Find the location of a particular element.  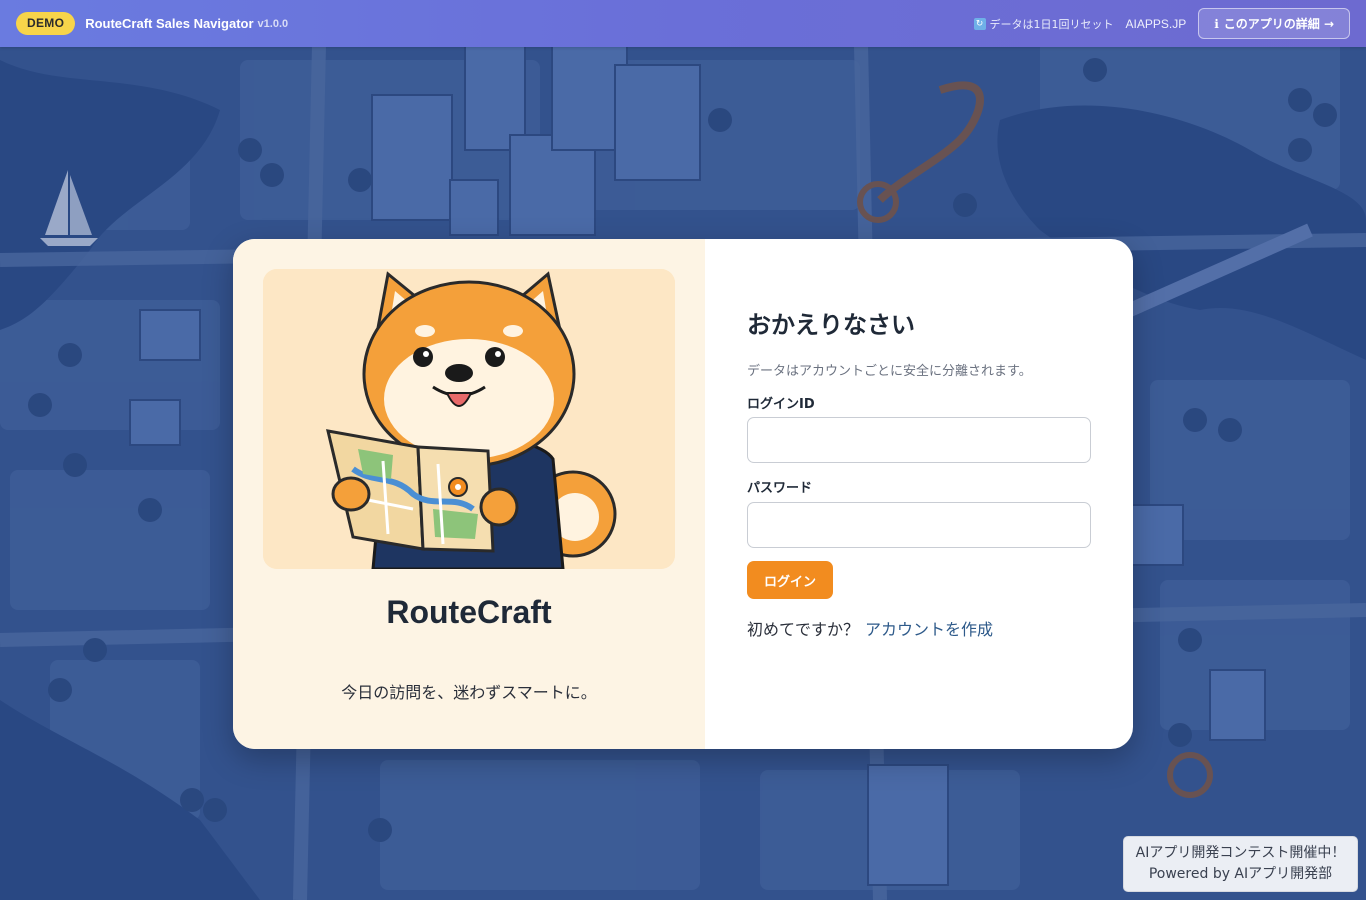

signup-row: 初めてですか？ アカウントを作成 is located at coordinates (870, 628).